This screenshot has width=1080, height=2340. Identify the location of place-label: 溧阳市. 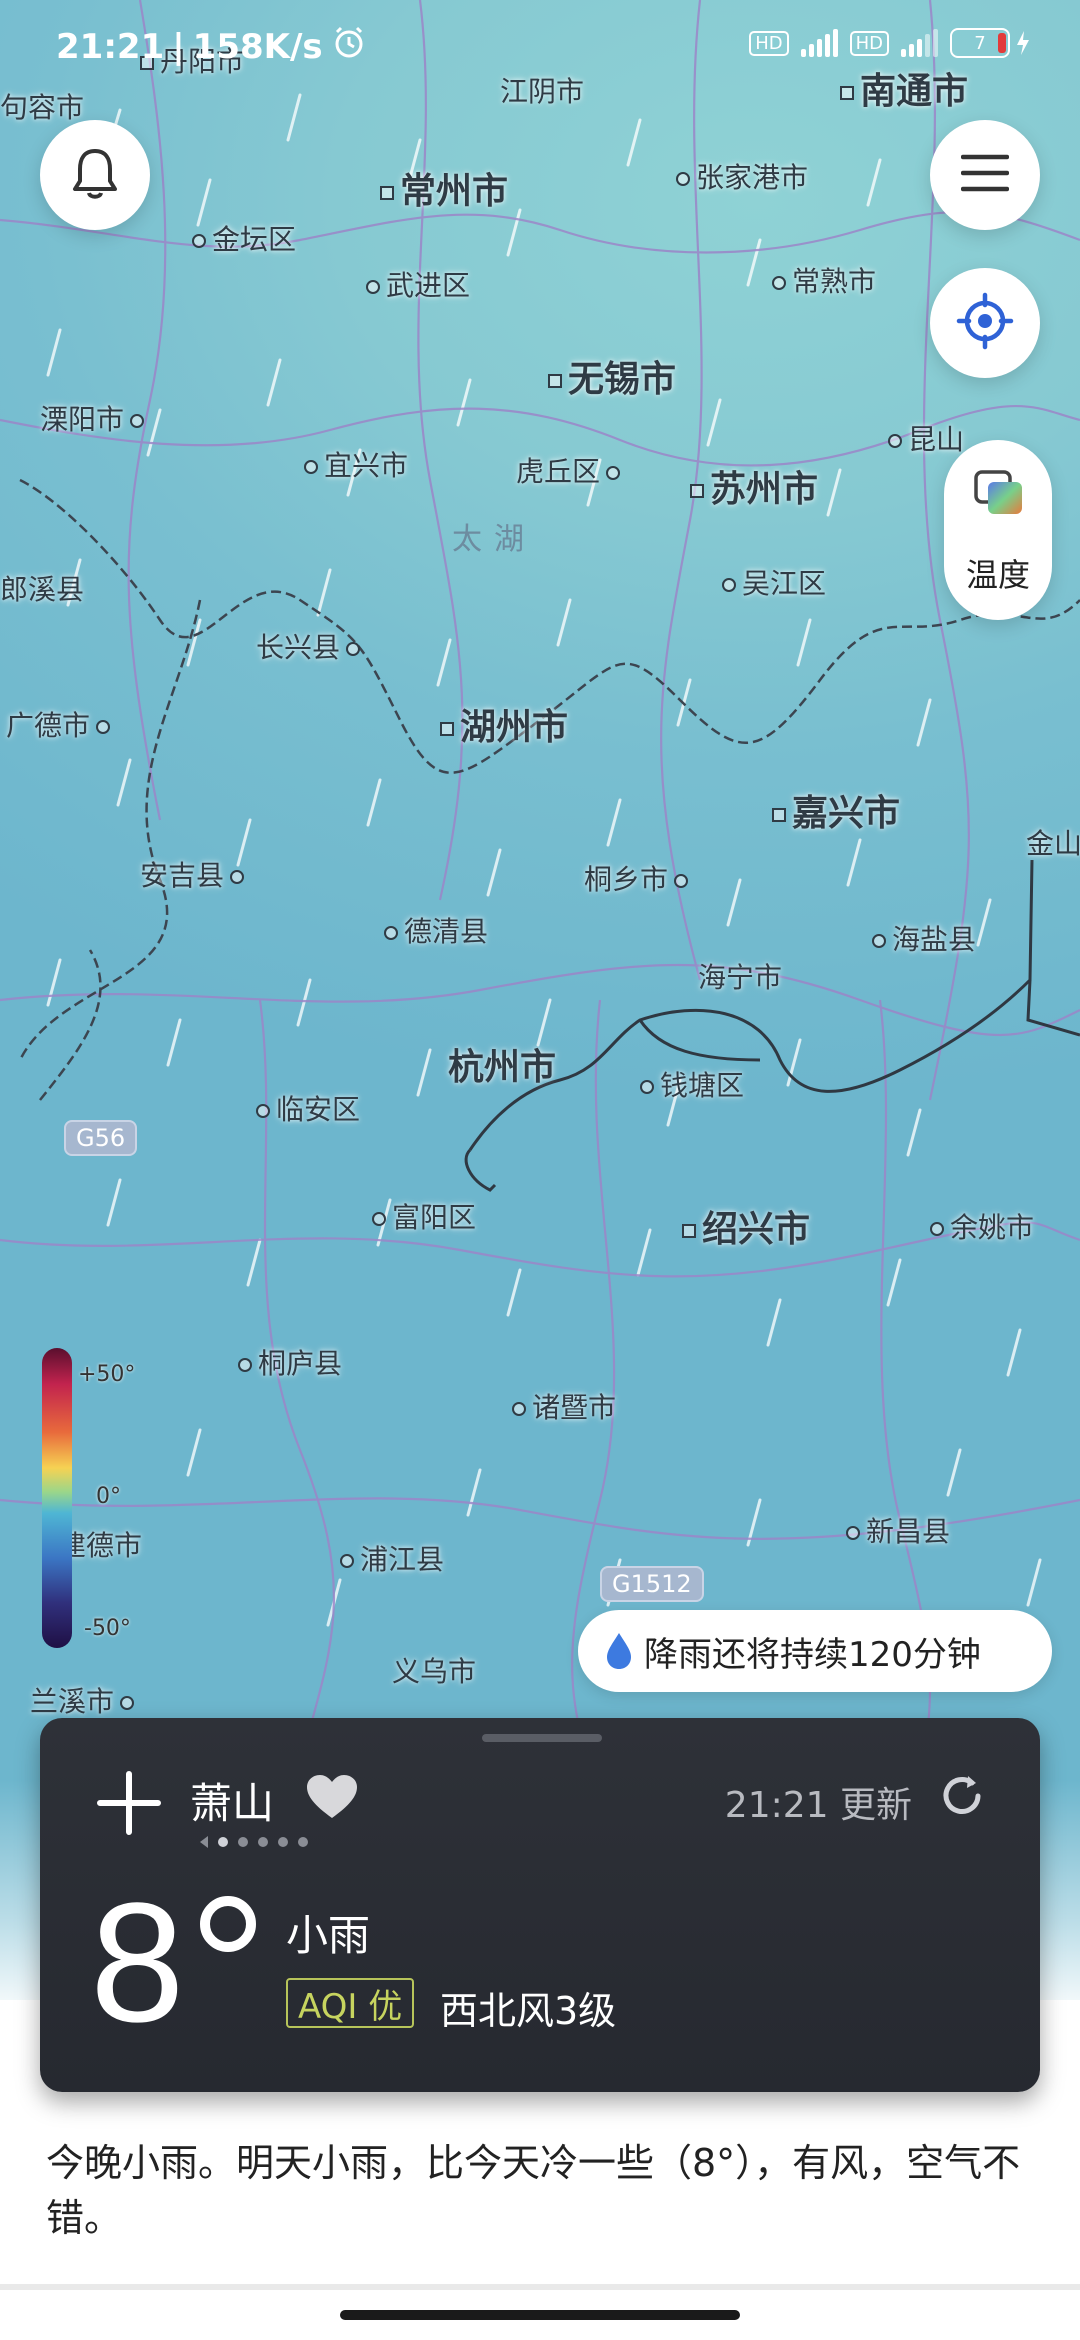
(92, 418).